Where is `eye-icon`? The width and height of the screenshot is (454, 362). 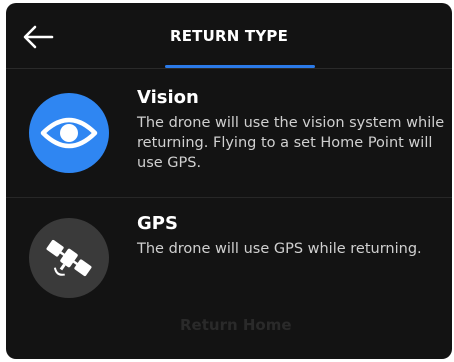
eye-icon is located at coordinates (69, 133).